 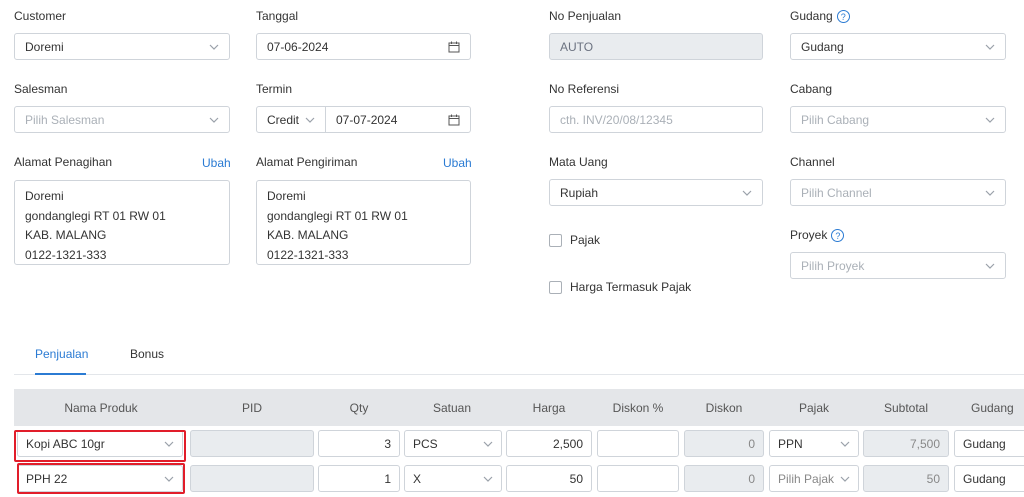 I want to click on row2-satuan-value: X, so click(x=417, y=478).